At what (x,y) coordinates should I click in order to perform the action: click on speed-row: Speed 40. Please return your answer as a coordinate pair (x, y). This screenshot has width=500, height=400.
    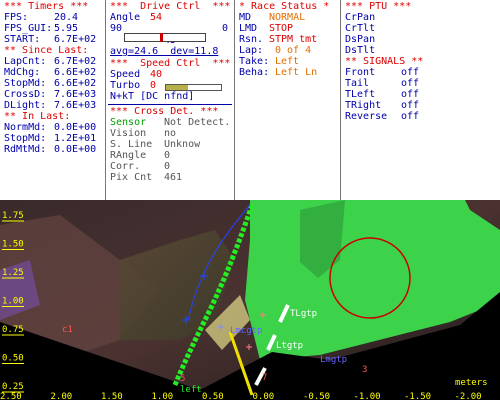
    Looking at the image, I should click on (136, 74).